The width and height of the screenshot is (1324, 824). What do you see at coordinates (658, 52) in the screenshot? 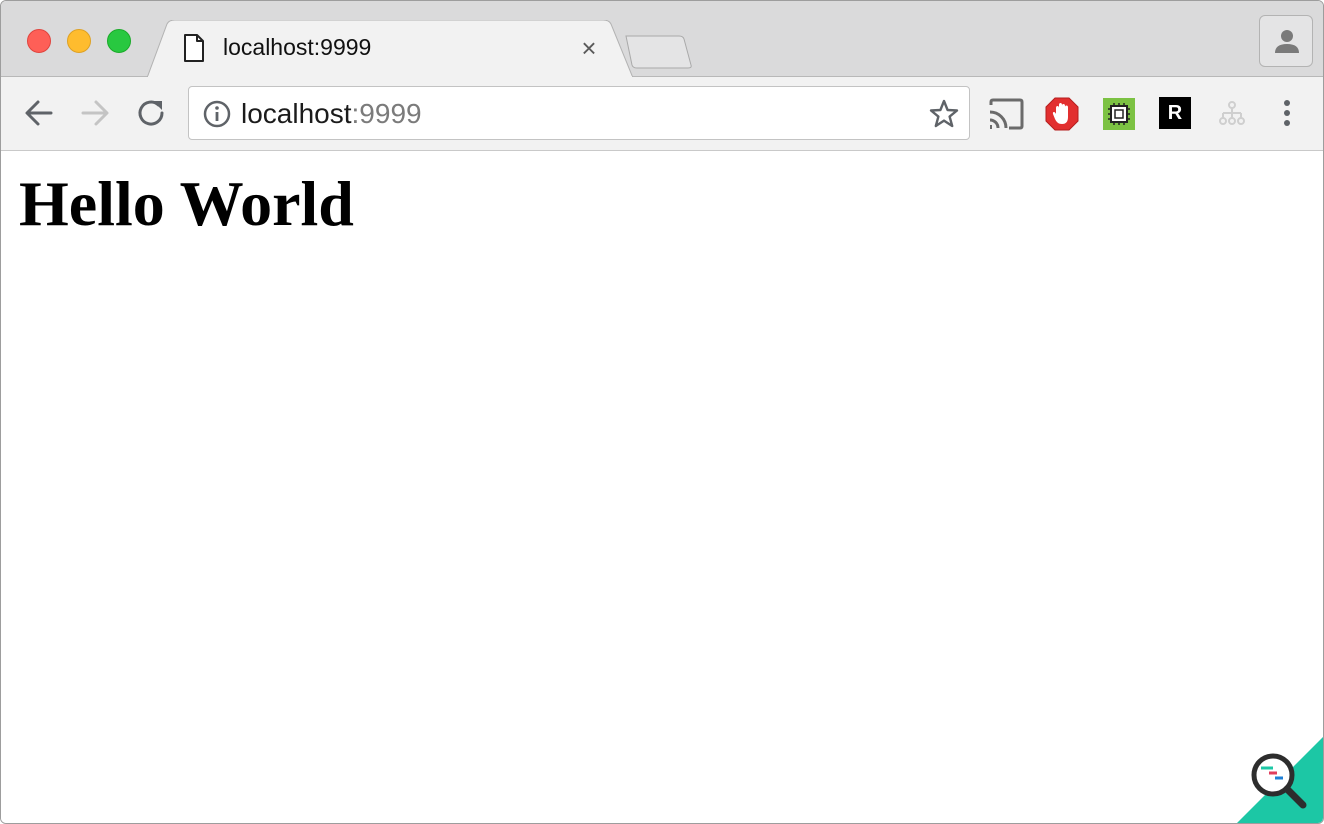
I see `new-tab-button` at bounding box center [658, 52].